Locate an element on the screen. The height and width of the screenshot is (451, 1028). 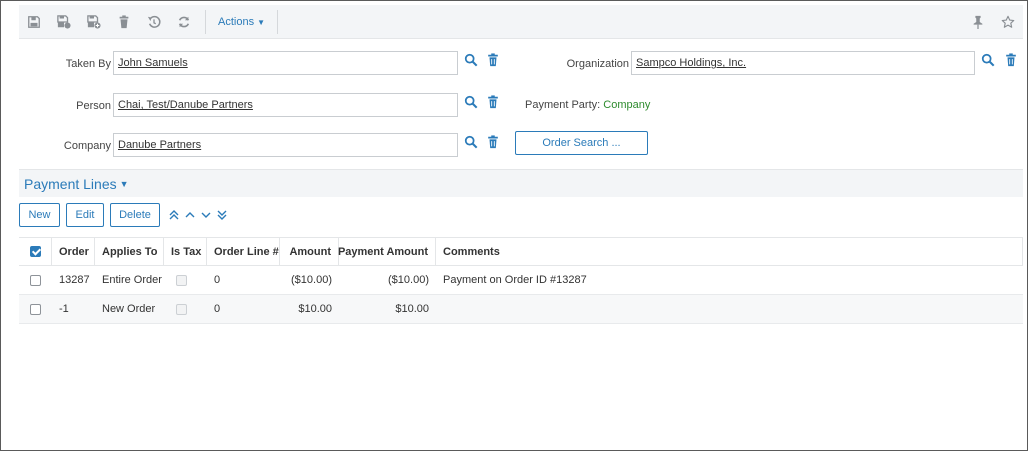
payment-party-value: Company is located at coordinates (627, 105).